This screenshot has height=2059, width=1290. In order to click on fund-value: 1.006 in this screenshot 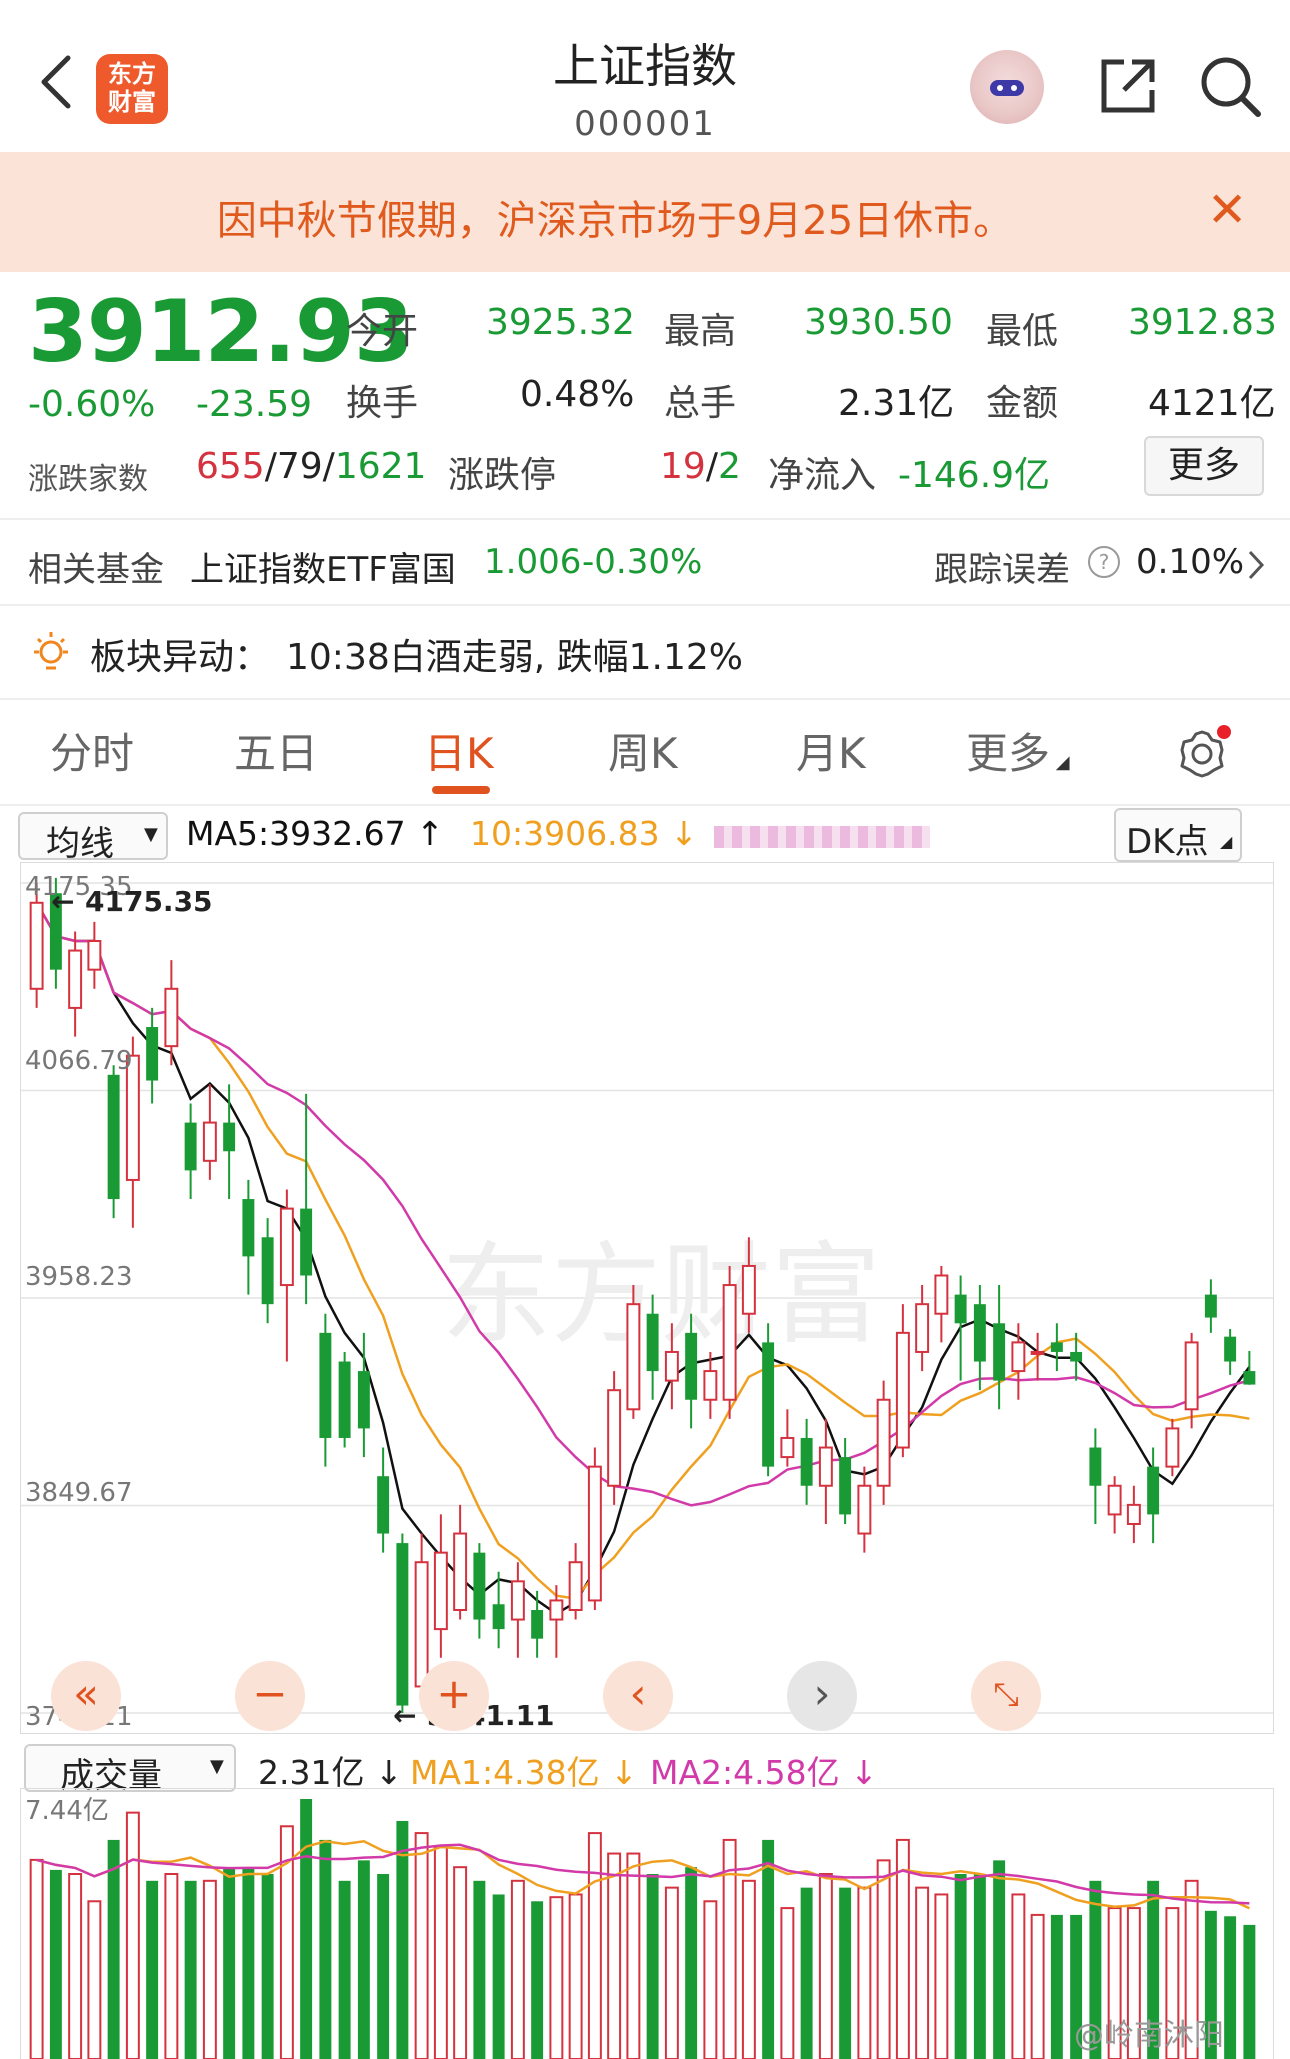, I will do `click(533, 562)`.